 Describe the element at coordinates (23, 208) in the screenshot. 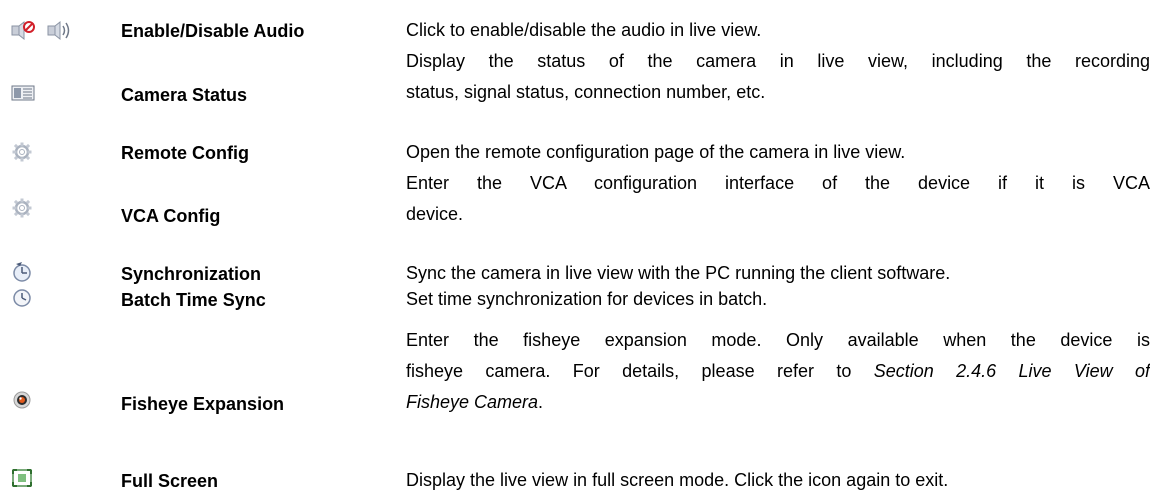

I see `vca-config-gear-icon` at that location.